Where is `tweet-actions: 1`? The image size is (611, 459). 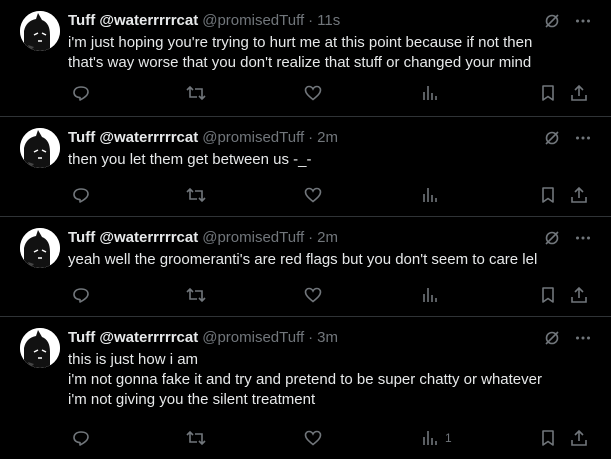
tweet-actions: 1 is located at coordinates (329, 439).